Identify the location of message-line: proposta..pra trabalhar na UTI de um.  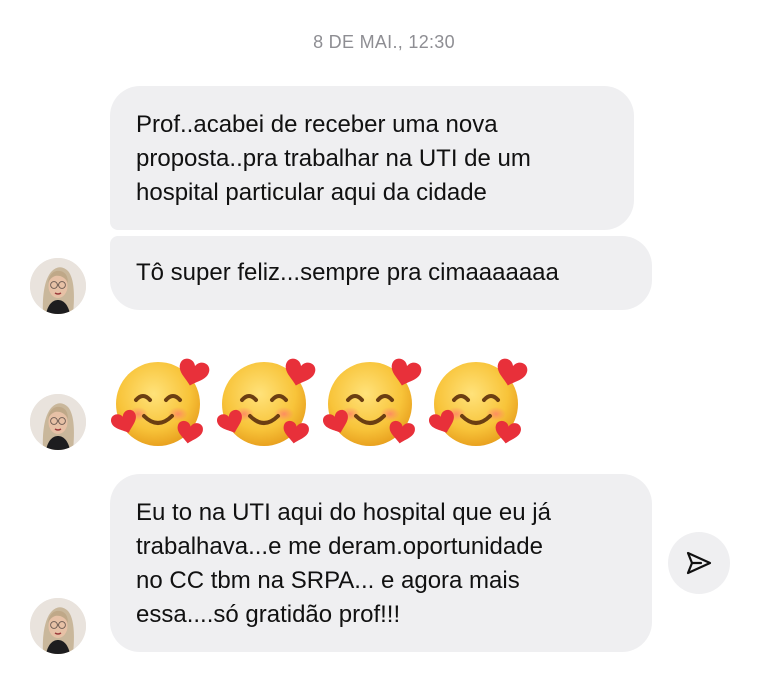
(333, 158).